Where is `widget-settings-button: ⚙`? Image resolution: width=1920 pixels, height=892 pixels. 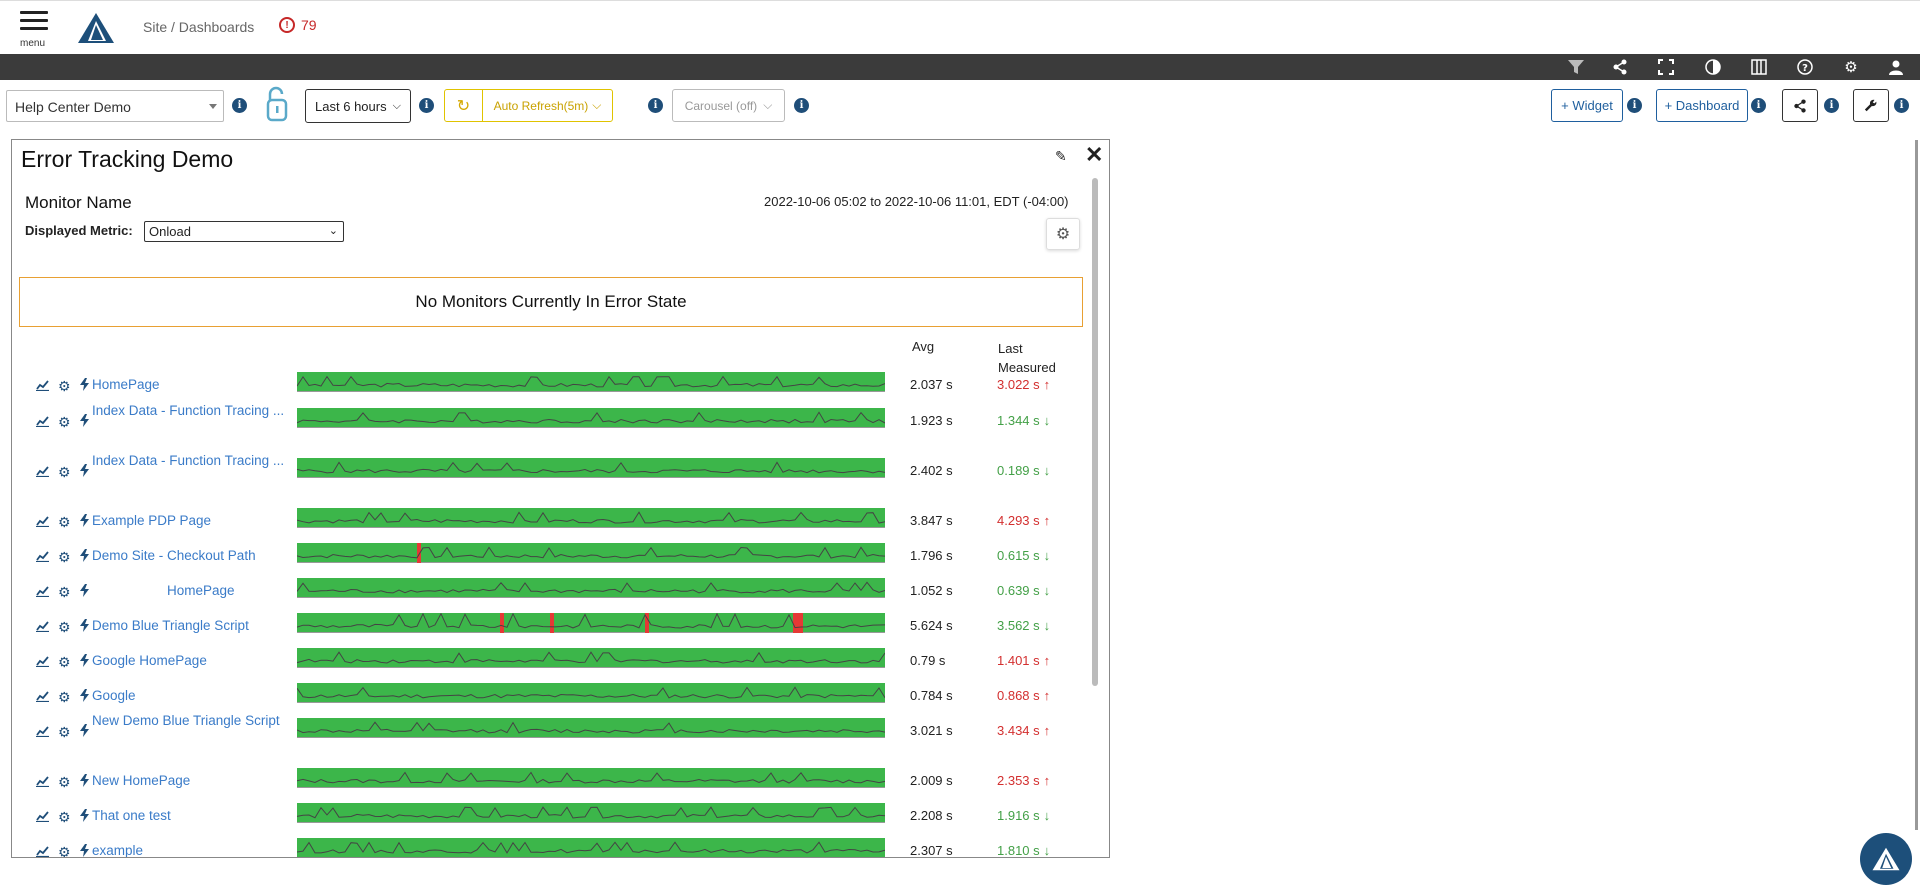 widget-settings-button: ⚙ is located at coordinates (1063, 234).